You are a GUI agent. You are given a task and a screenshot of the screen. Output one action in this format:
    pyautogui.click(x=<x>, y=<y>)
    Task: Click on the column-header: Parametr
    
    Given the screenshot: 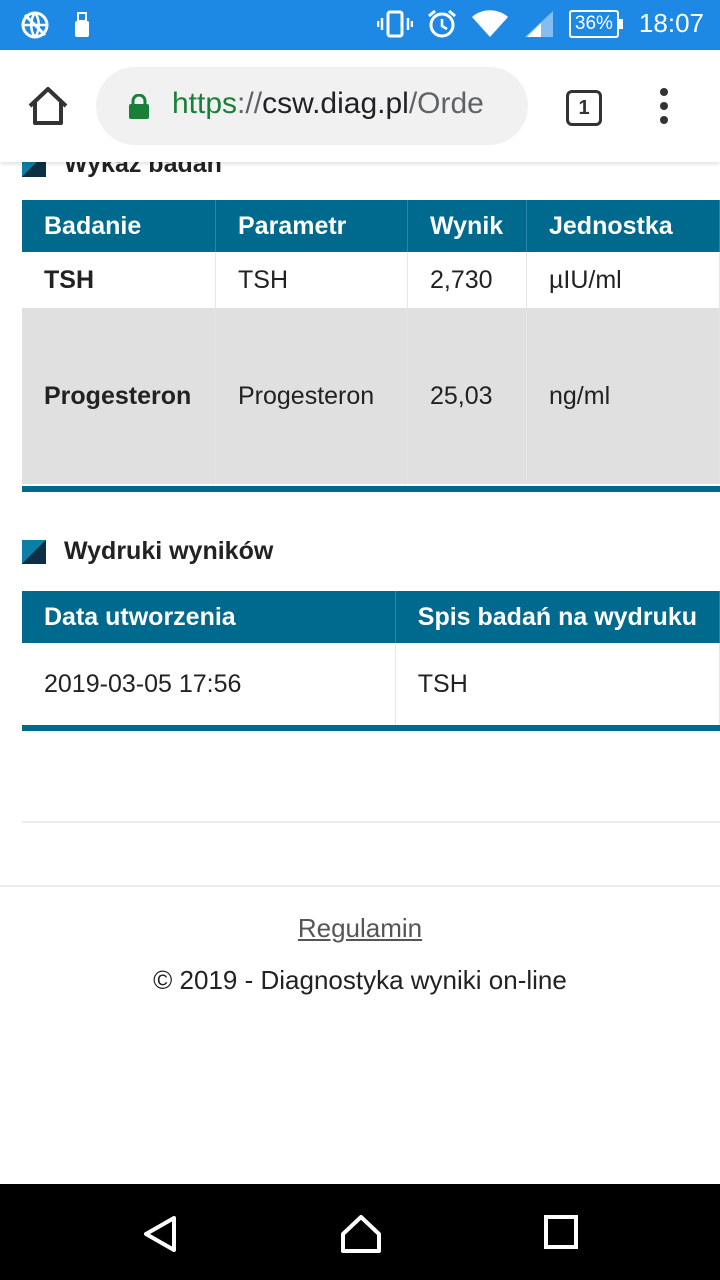 What is the action you would take?
    pyautogui.click(x=311, y=226)
    